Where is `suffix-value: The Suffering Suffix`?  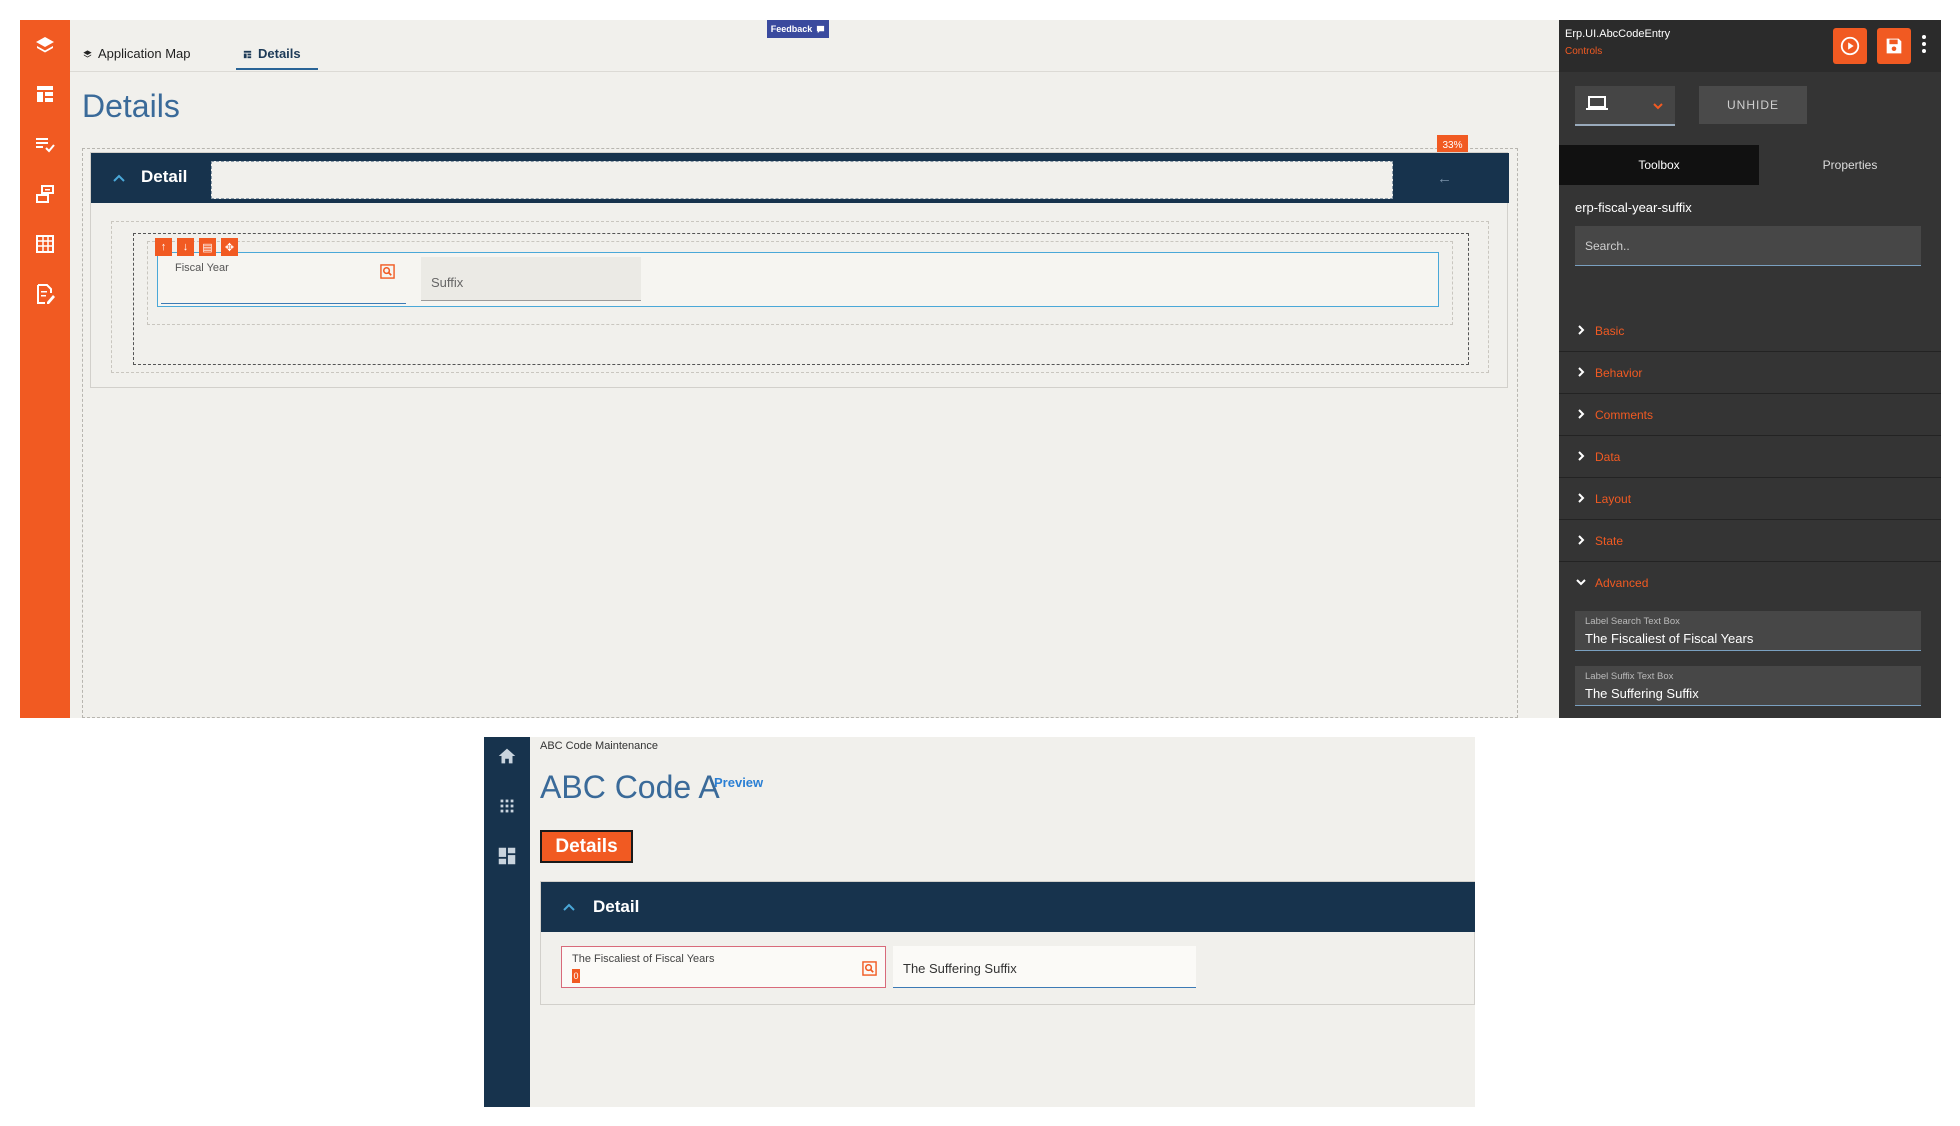 suffix-value: The Suffering Suffix is located at coordinates (960, 968).